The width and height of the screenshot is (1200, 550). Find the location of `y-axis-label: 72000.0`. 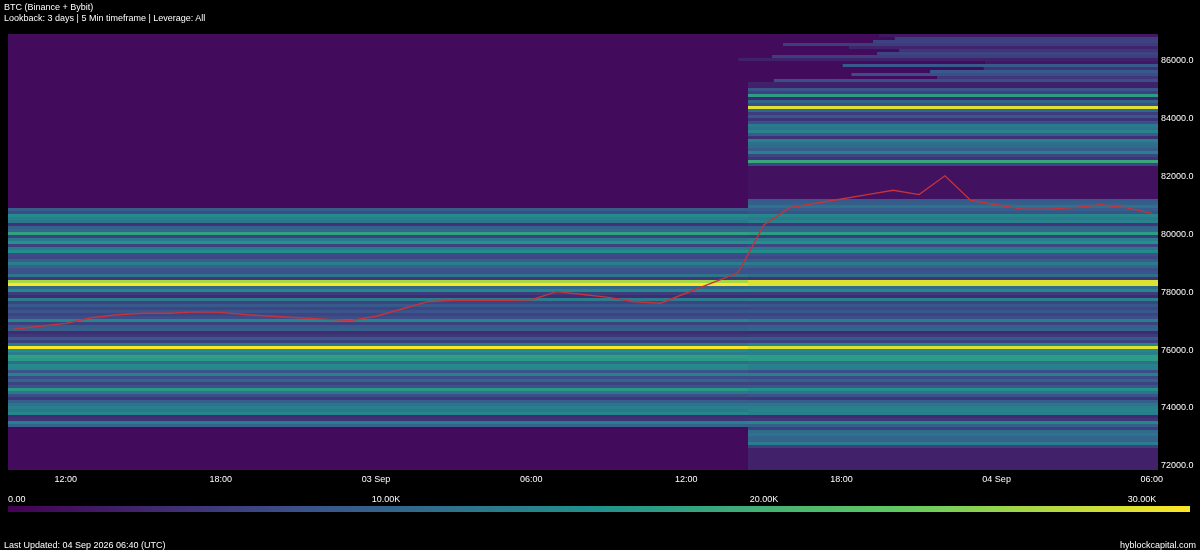

y-axis-label: 72000.0 is located at coordinates (1177, 465).